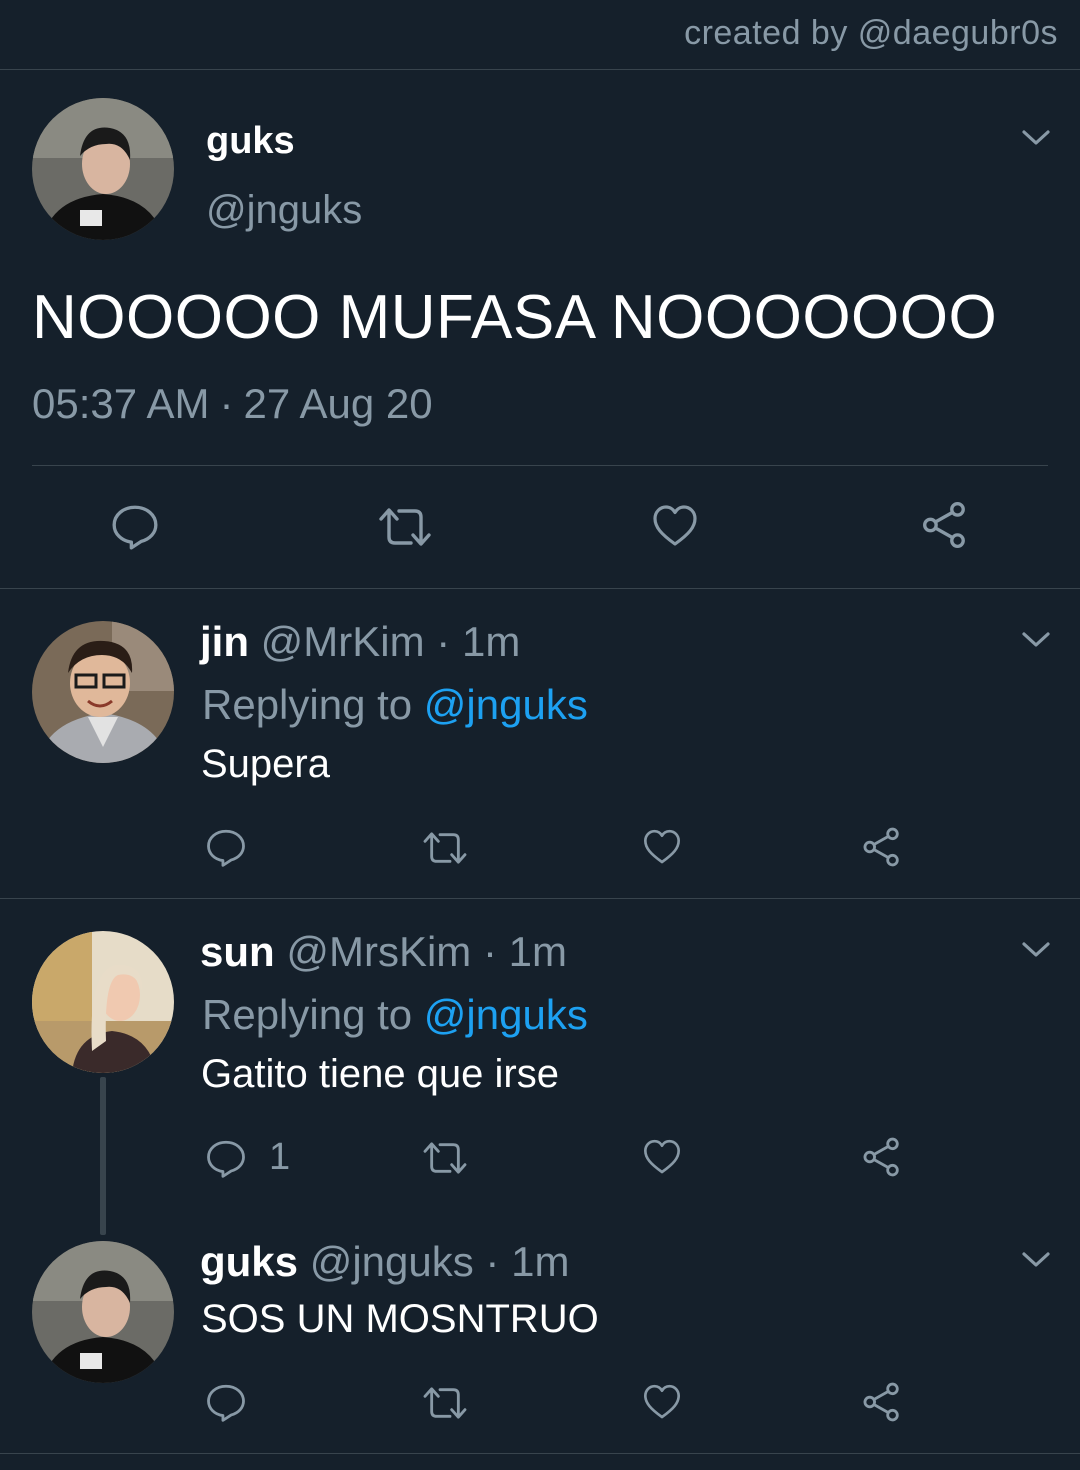 Image resolution: width=1080 pixels, height=1470 pixels. What do you see at coordinates (280, 1157) in the screenshot?
I see `reply-count: 1` at bounding box center [280, 1157].